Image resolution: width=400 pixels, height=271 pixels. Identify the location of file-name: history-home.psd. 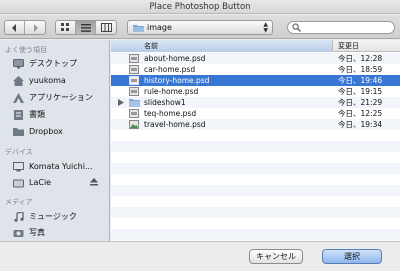
(177, 80).